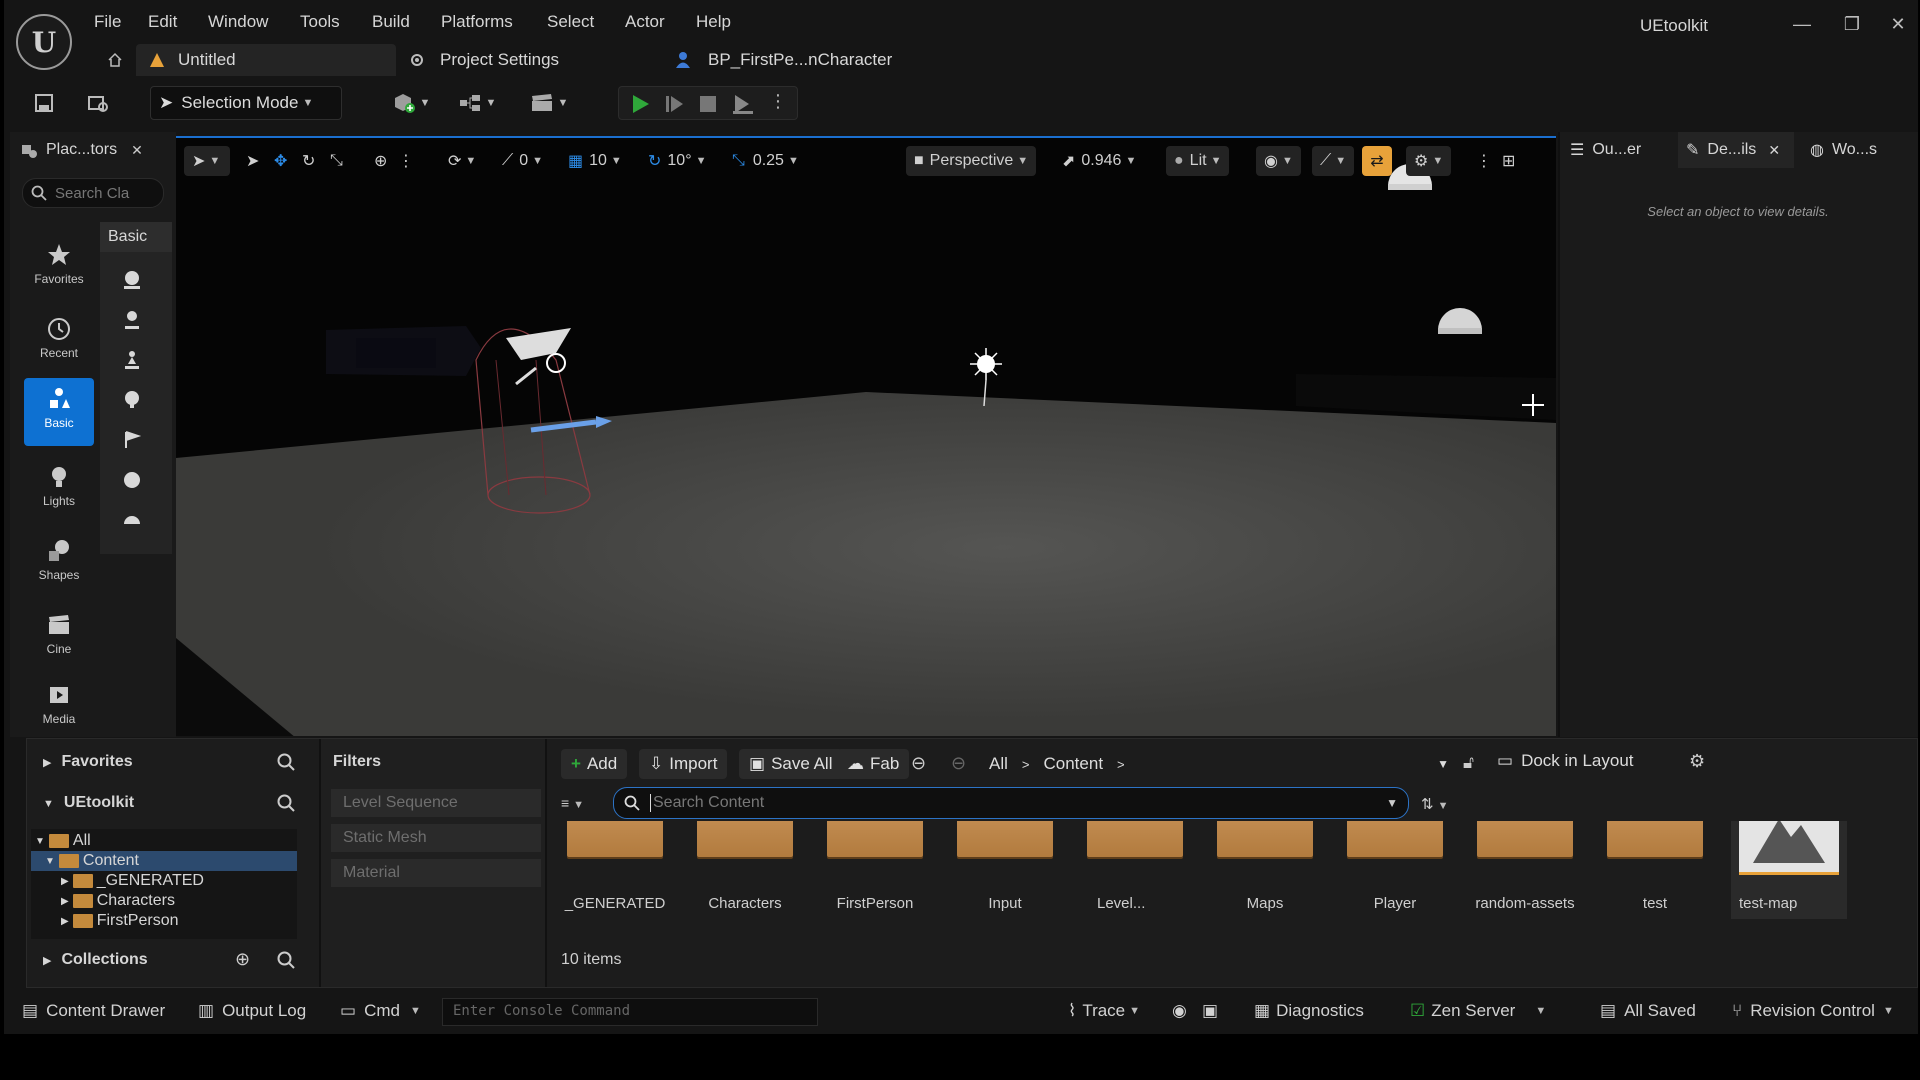 Image resolution: width=1920 pixels, height=1080 pixels. What do you see at coordinates (522, 161) in the screenshot?
I see `snap-angle-button: ⟋ 0 ▼` at bounding box center [522, 161].